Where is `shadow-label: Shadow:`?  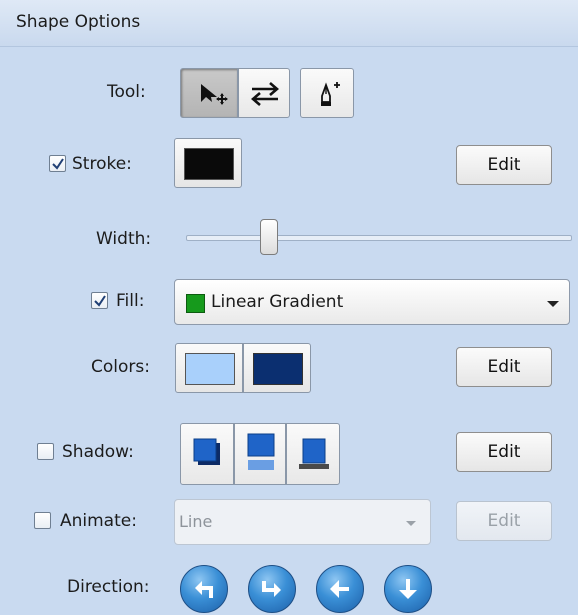 shadow-label: Shadow: is located at coordinates (98, 452).